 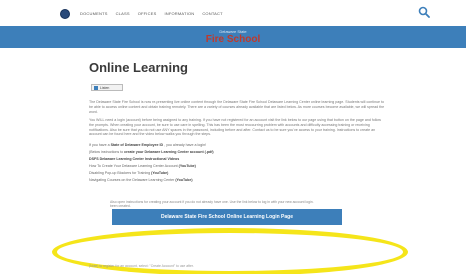 What do you see at coordinates (99, 145) in the screenshot?
I see `employee-id-prefix: If you have a` at bounding box center [99, 145].